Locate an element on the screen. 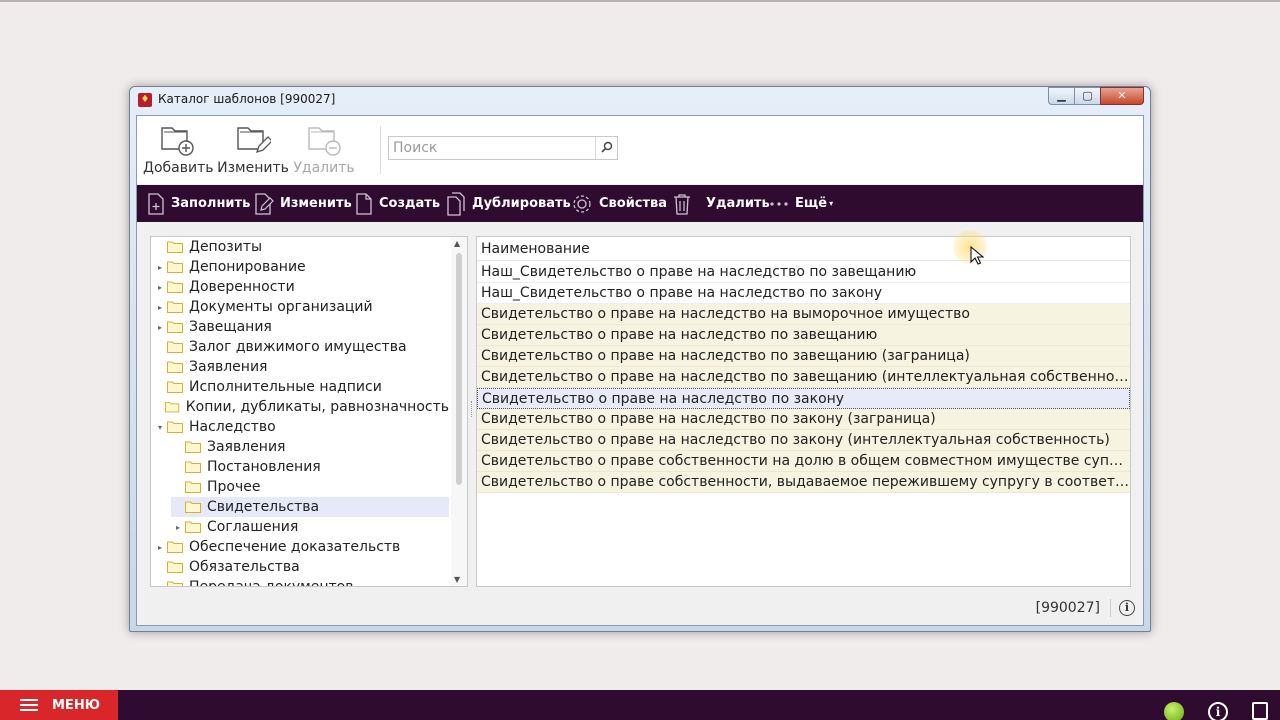  properties-button: Свойства is located at coordinates (619, 203).